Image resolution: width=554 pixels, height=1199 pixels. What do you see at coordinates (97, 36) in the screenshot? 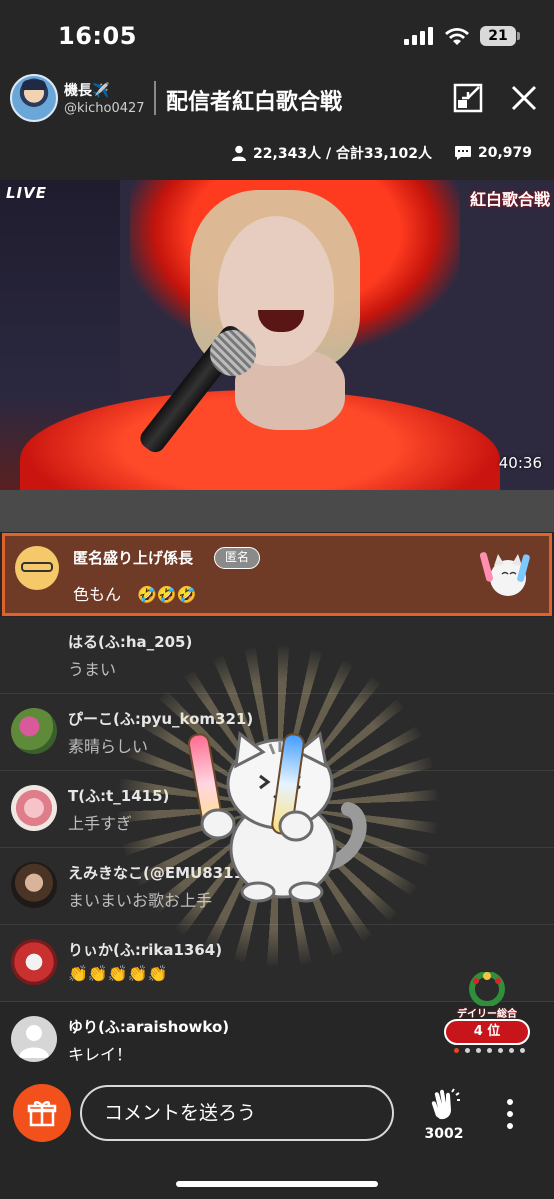
I see `status-time: 16:05` at bounding box center [97, 36].